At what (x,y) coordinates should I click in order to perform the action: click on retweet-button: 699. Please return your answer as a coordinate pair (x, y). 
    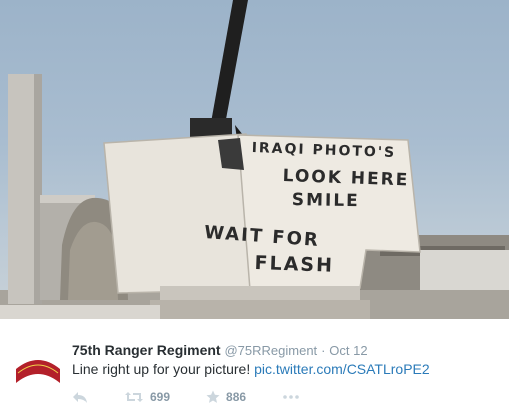
    Looking at the image, I should click on (147, 397).